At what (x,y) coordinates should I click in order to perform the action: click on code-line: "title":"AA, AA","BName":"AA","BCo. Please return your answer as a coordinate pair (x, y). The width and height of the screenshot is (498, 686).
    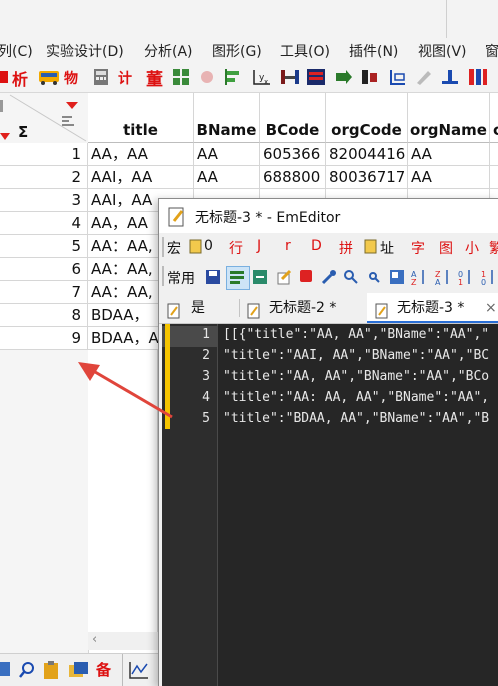
    Looking at the image, I should click on (356, 376).